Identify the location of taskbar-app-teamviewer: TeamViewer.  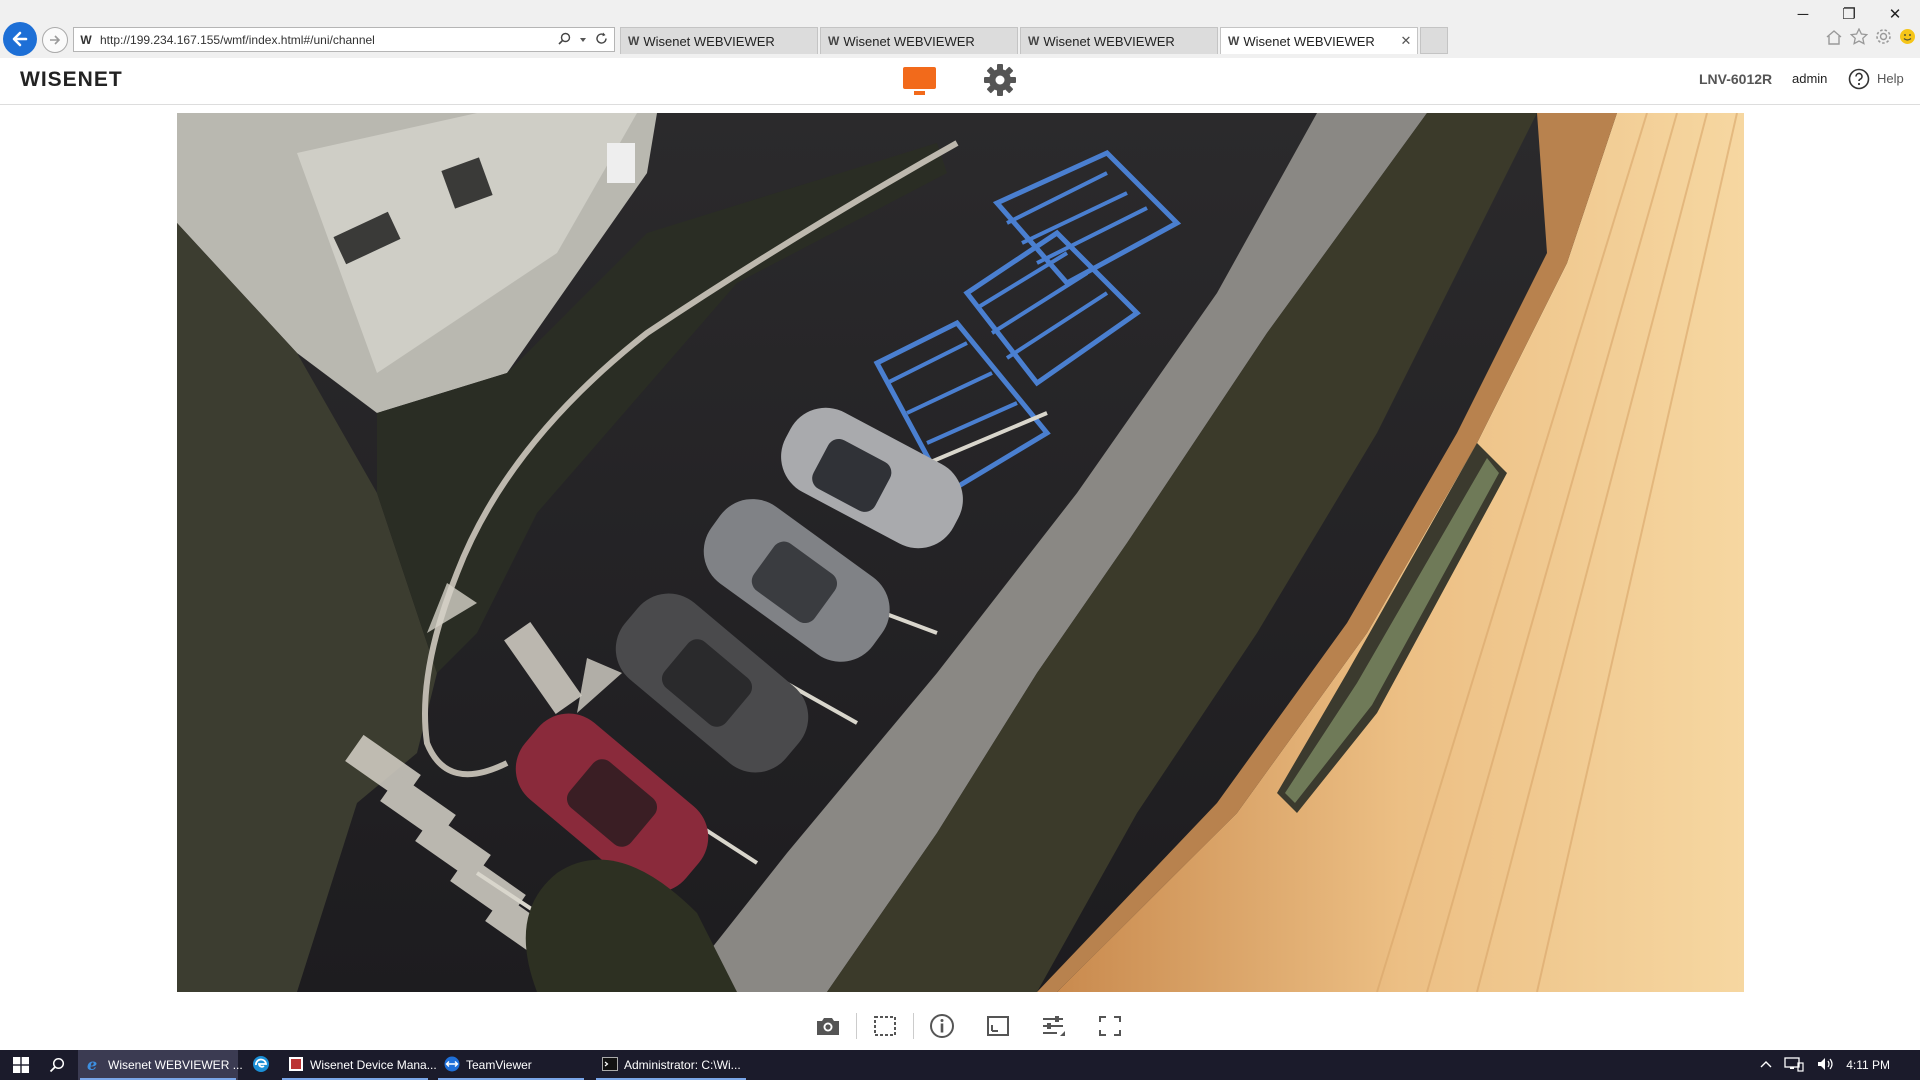
(511, 1065).